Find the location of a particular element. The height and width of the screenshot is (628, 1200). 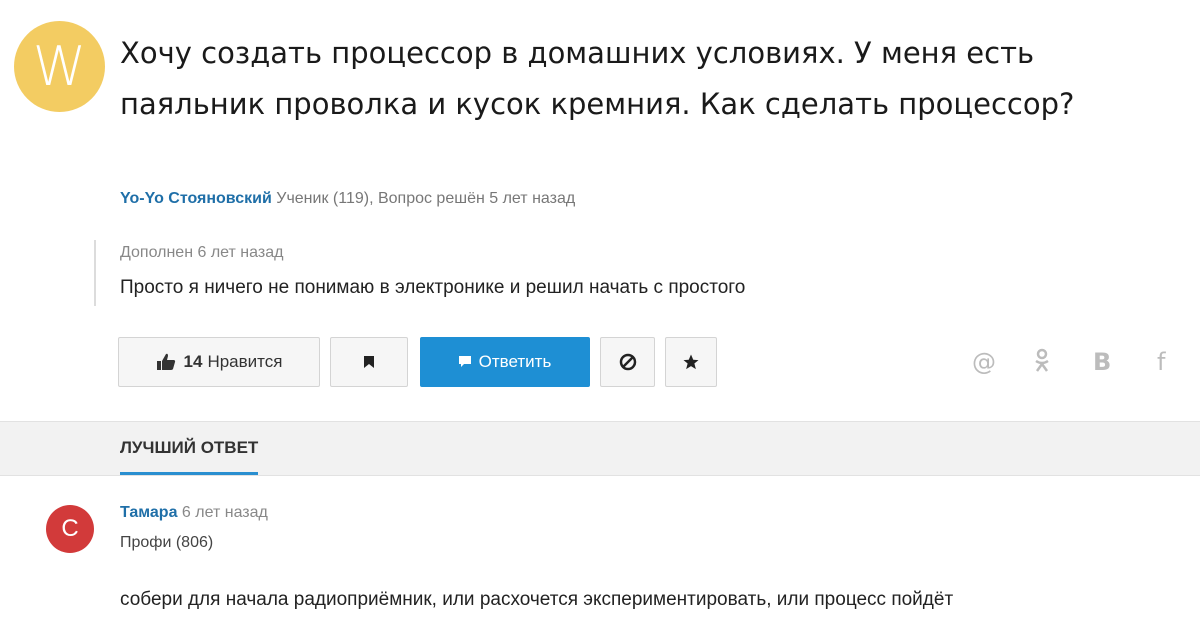

addendum-date: Дополнен 6 лет назад is located at coordinates (202, 252).